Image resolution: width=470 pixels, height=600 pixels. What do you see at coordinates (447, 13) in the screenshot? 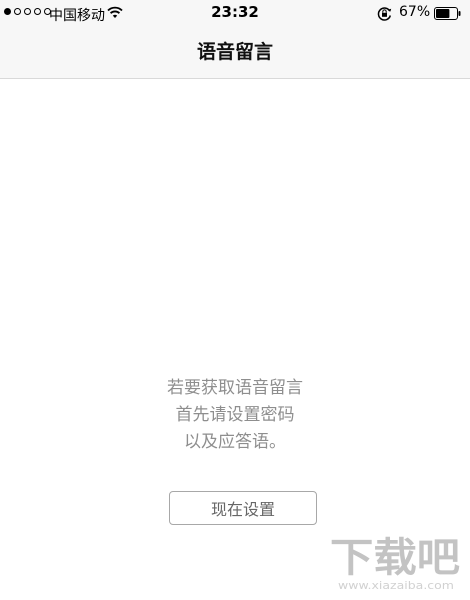
I see `battery-icon` at bounding box center [447, 13].